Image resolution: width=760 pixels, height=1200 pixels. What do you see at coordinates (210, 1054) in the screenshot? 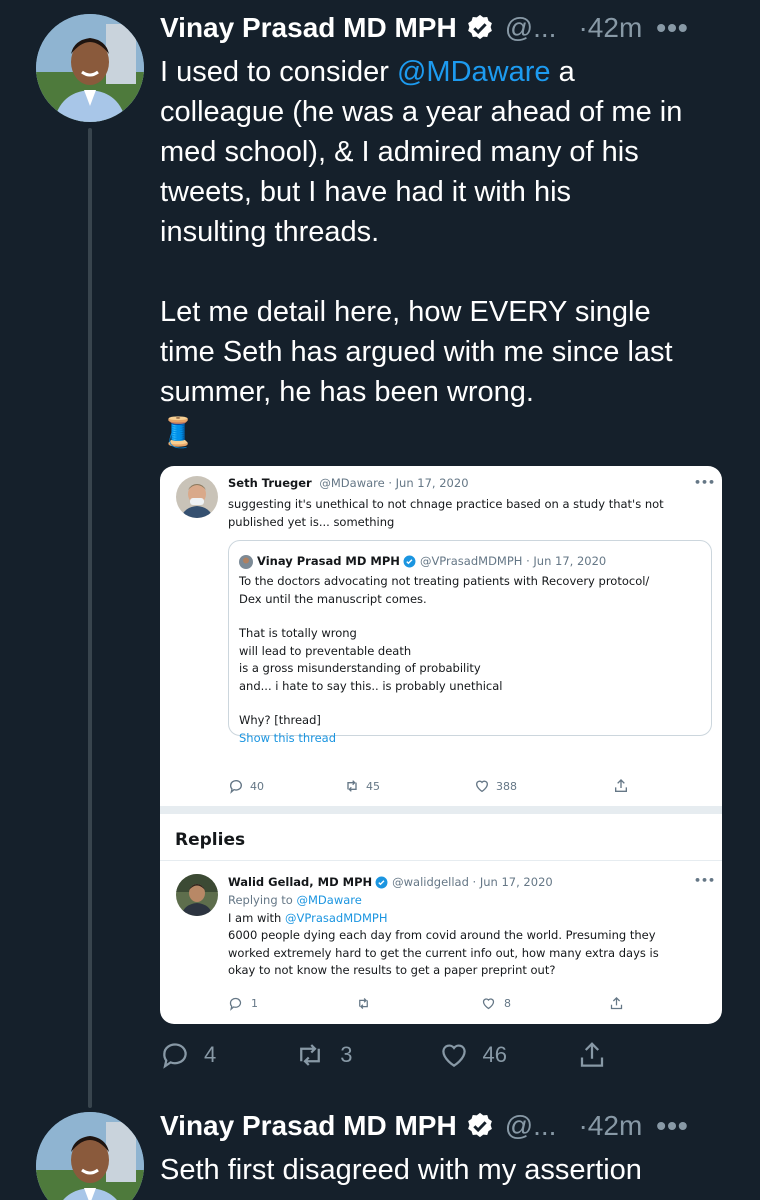
I see `reply-count: 4` at bounding box center [210, 1054].